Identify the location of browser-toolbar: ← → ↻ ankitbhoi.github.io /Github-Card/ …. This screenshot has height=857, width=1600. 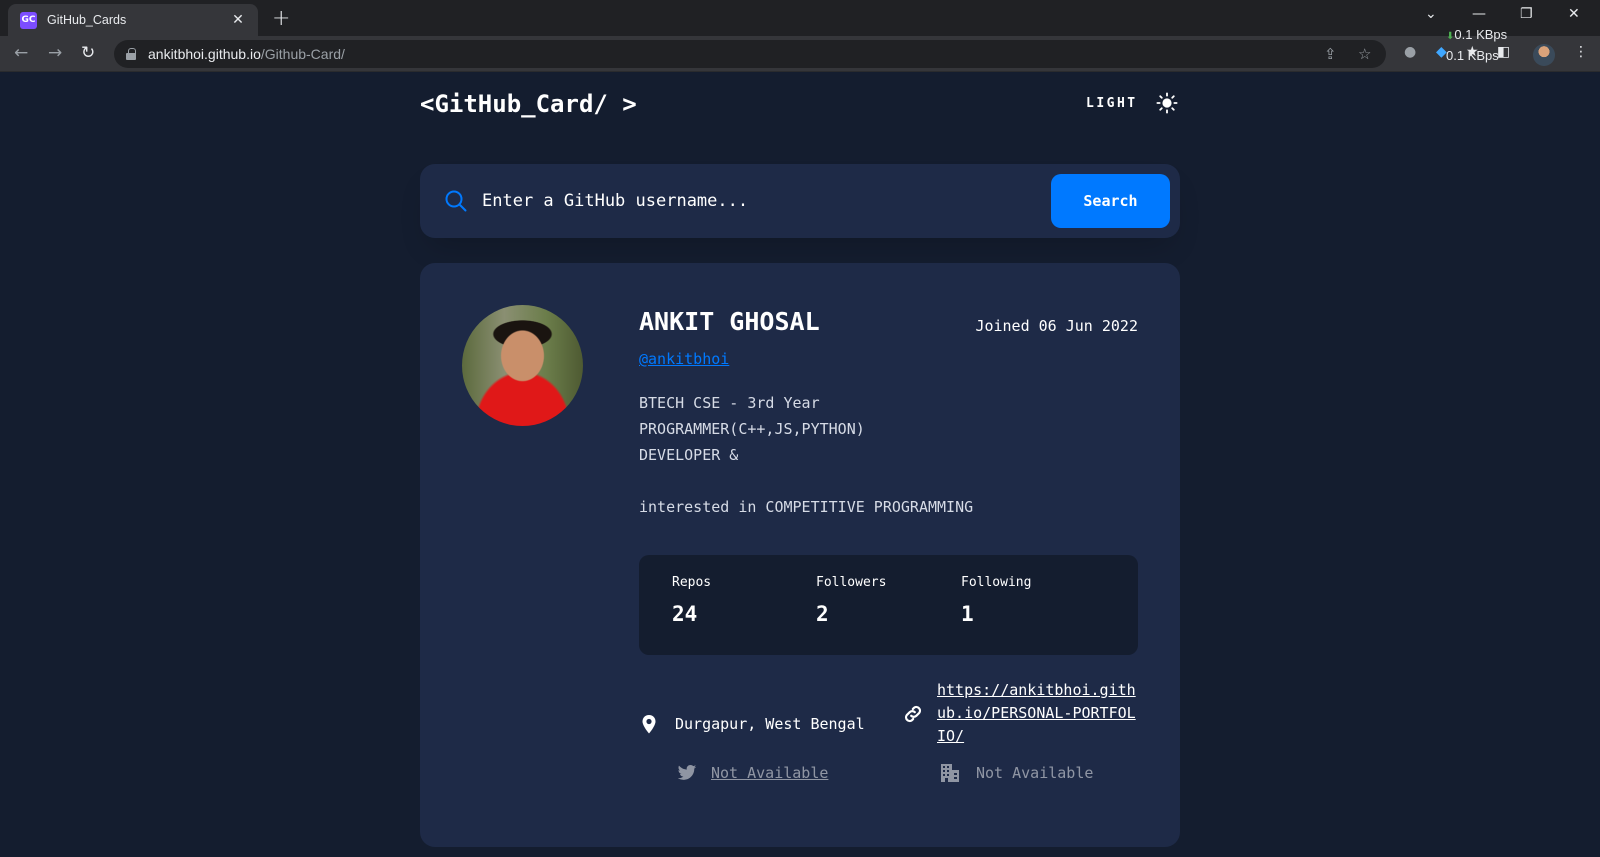
(800, 54).